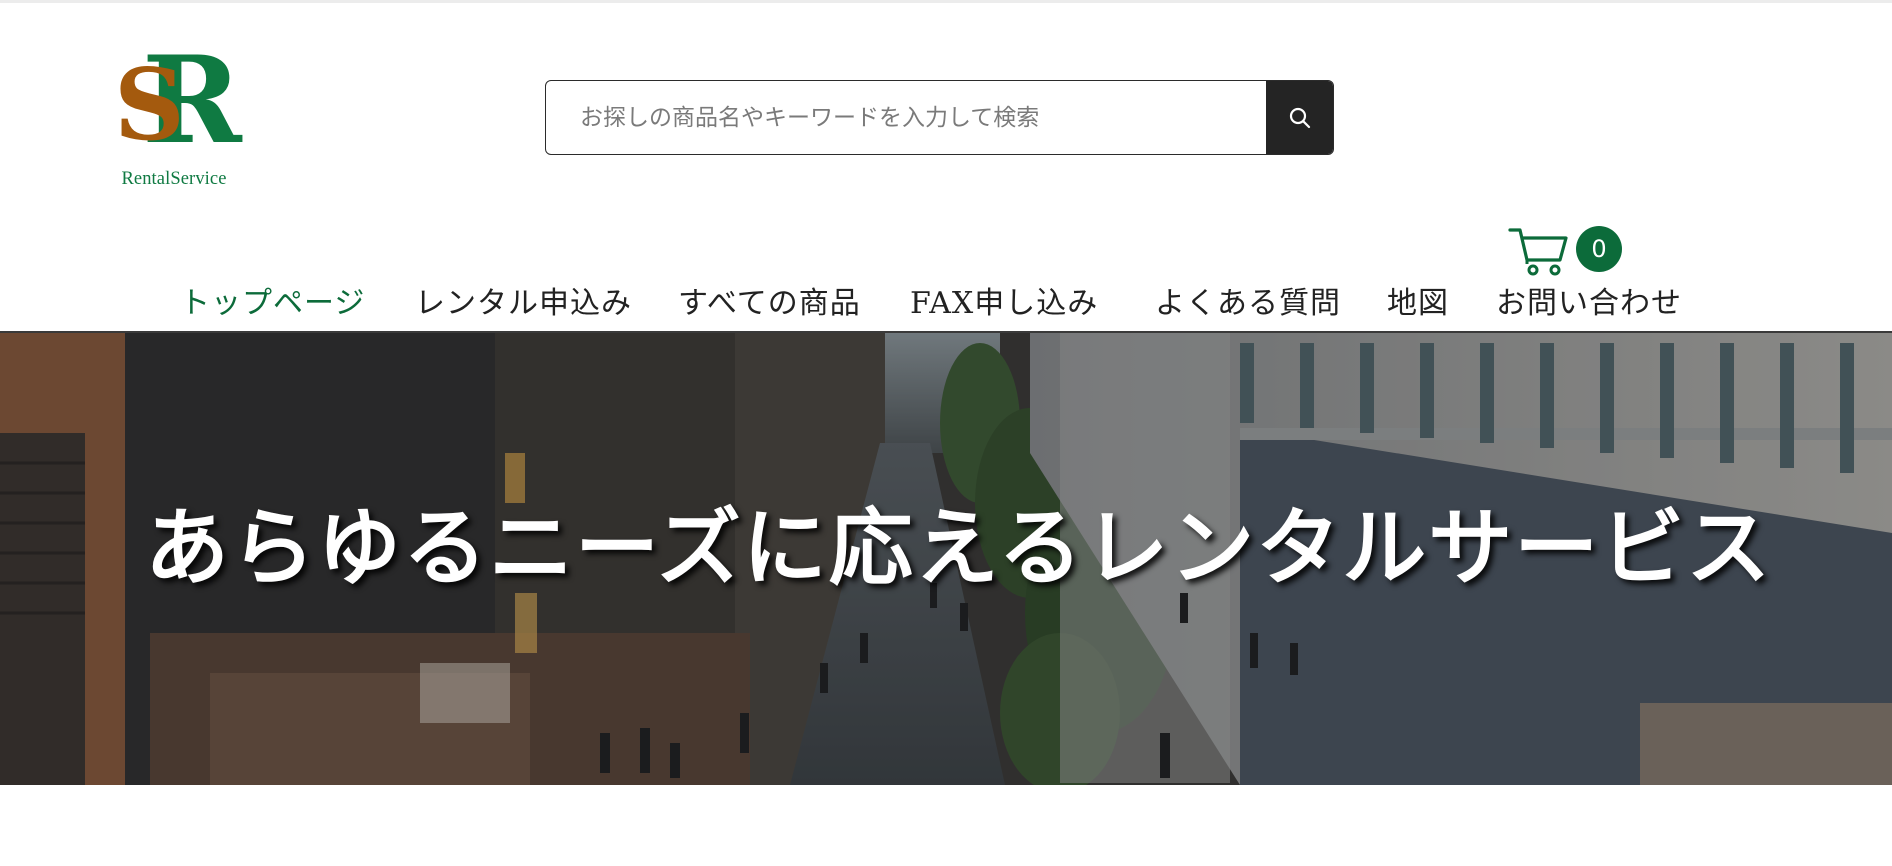 The width and height of the screenshot is (1892, 866). I want to click on logo-tagline: RentalService, so click(174, 179).